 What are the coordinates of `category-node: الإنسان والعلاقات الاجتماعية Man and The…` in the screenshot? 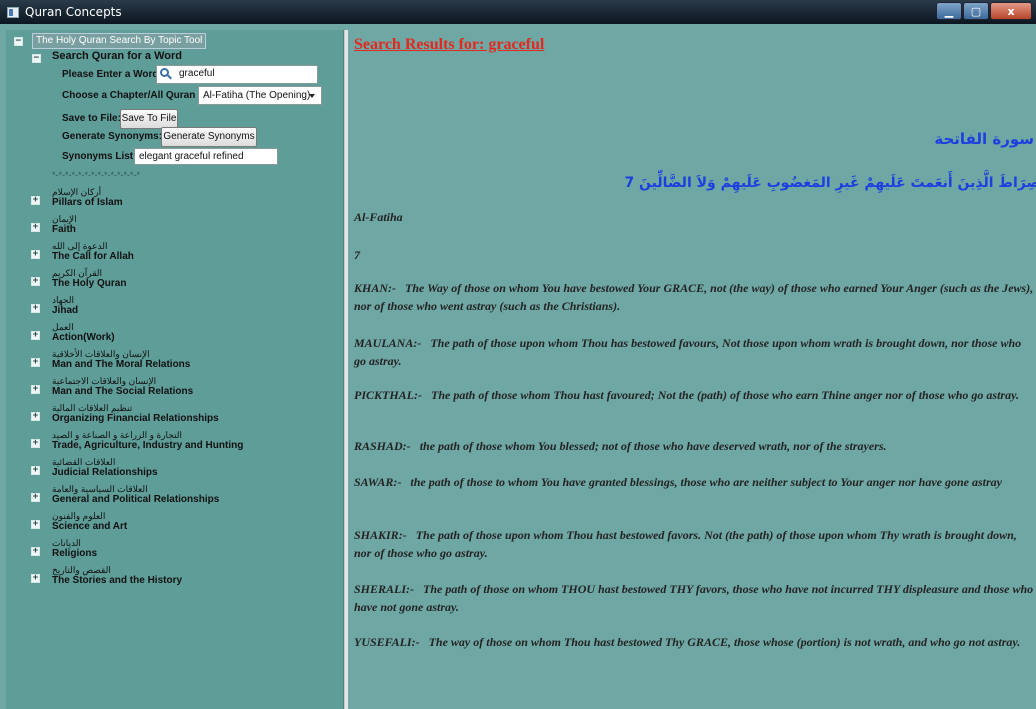 It's located at (122, 386).